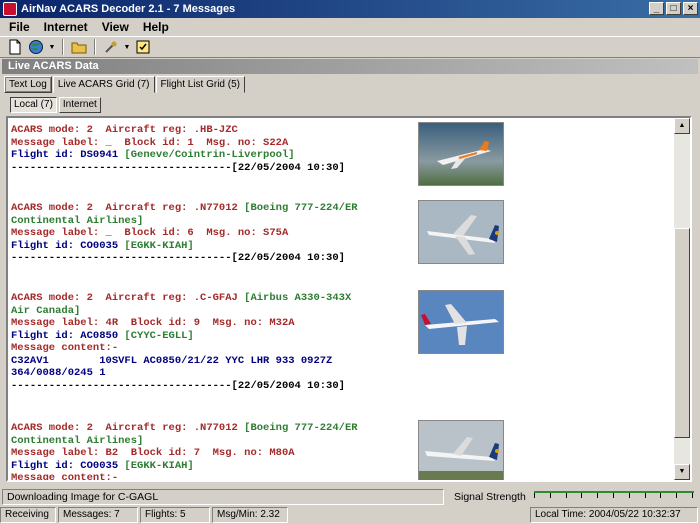 The height and width of the screenshot is (524, 700). I want to click on log-line: Flight id: AC0850 [CYYC-EGLL], so click(341, 336).